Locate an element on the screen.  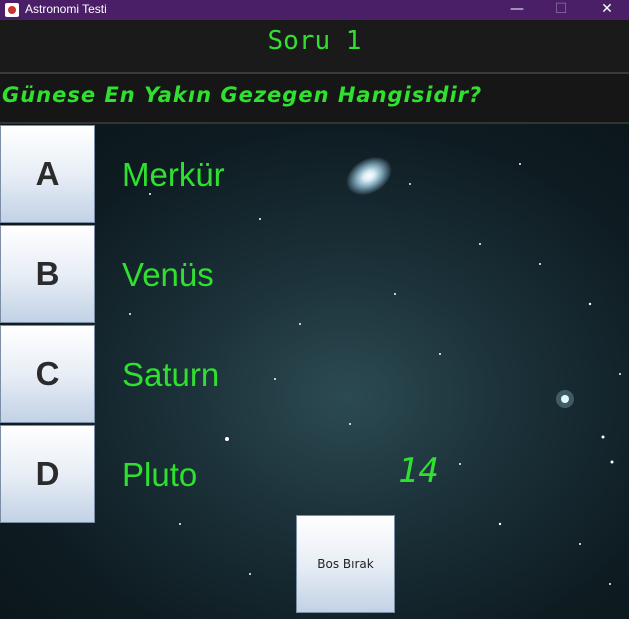
close-button: ✕ is located at coordinates (607, 10).